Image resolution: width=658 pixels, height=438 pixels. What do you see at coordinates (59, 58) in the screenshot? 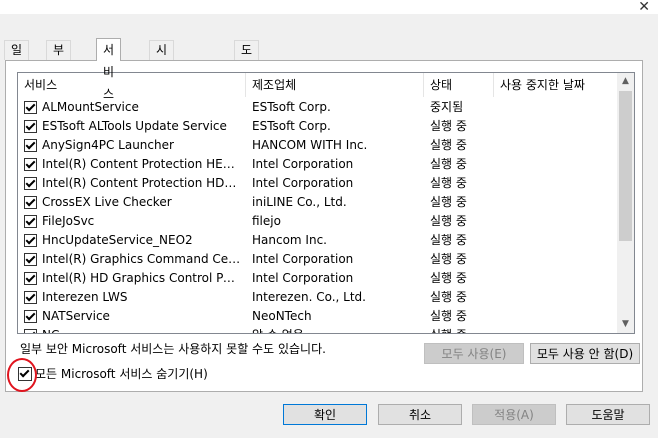
I see `tab-boot: 부팅` at bounding box center [59, 58].